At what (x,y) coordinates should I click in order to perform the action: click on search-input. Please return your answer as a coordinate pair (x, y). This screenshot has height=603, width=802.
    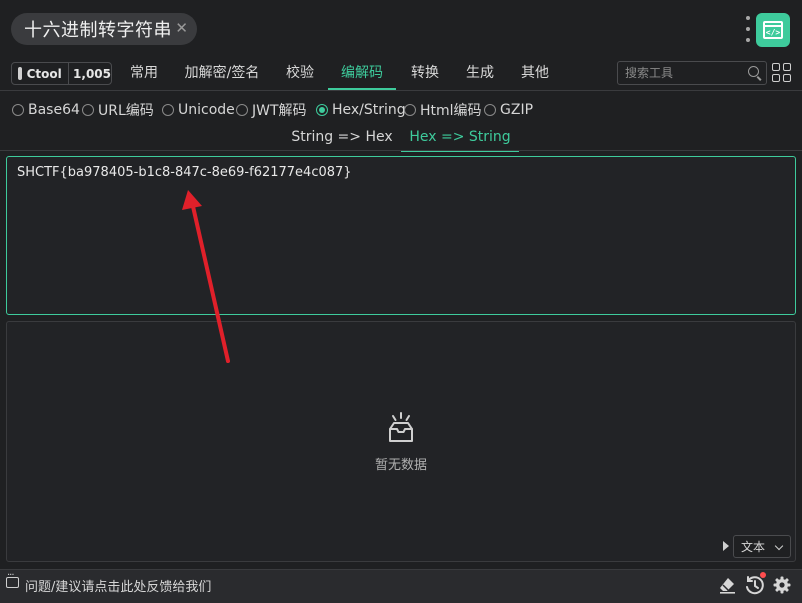
    Looking at the image, I should click on (692, 73).